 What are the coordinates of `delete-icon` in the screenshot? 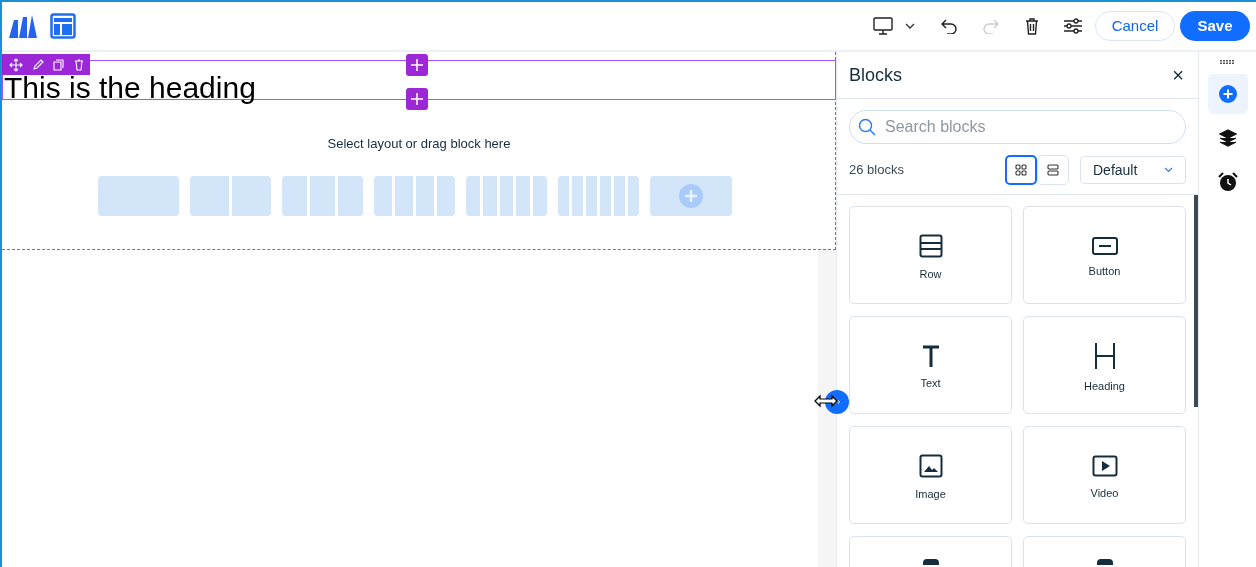 It's located at (1032, 26).